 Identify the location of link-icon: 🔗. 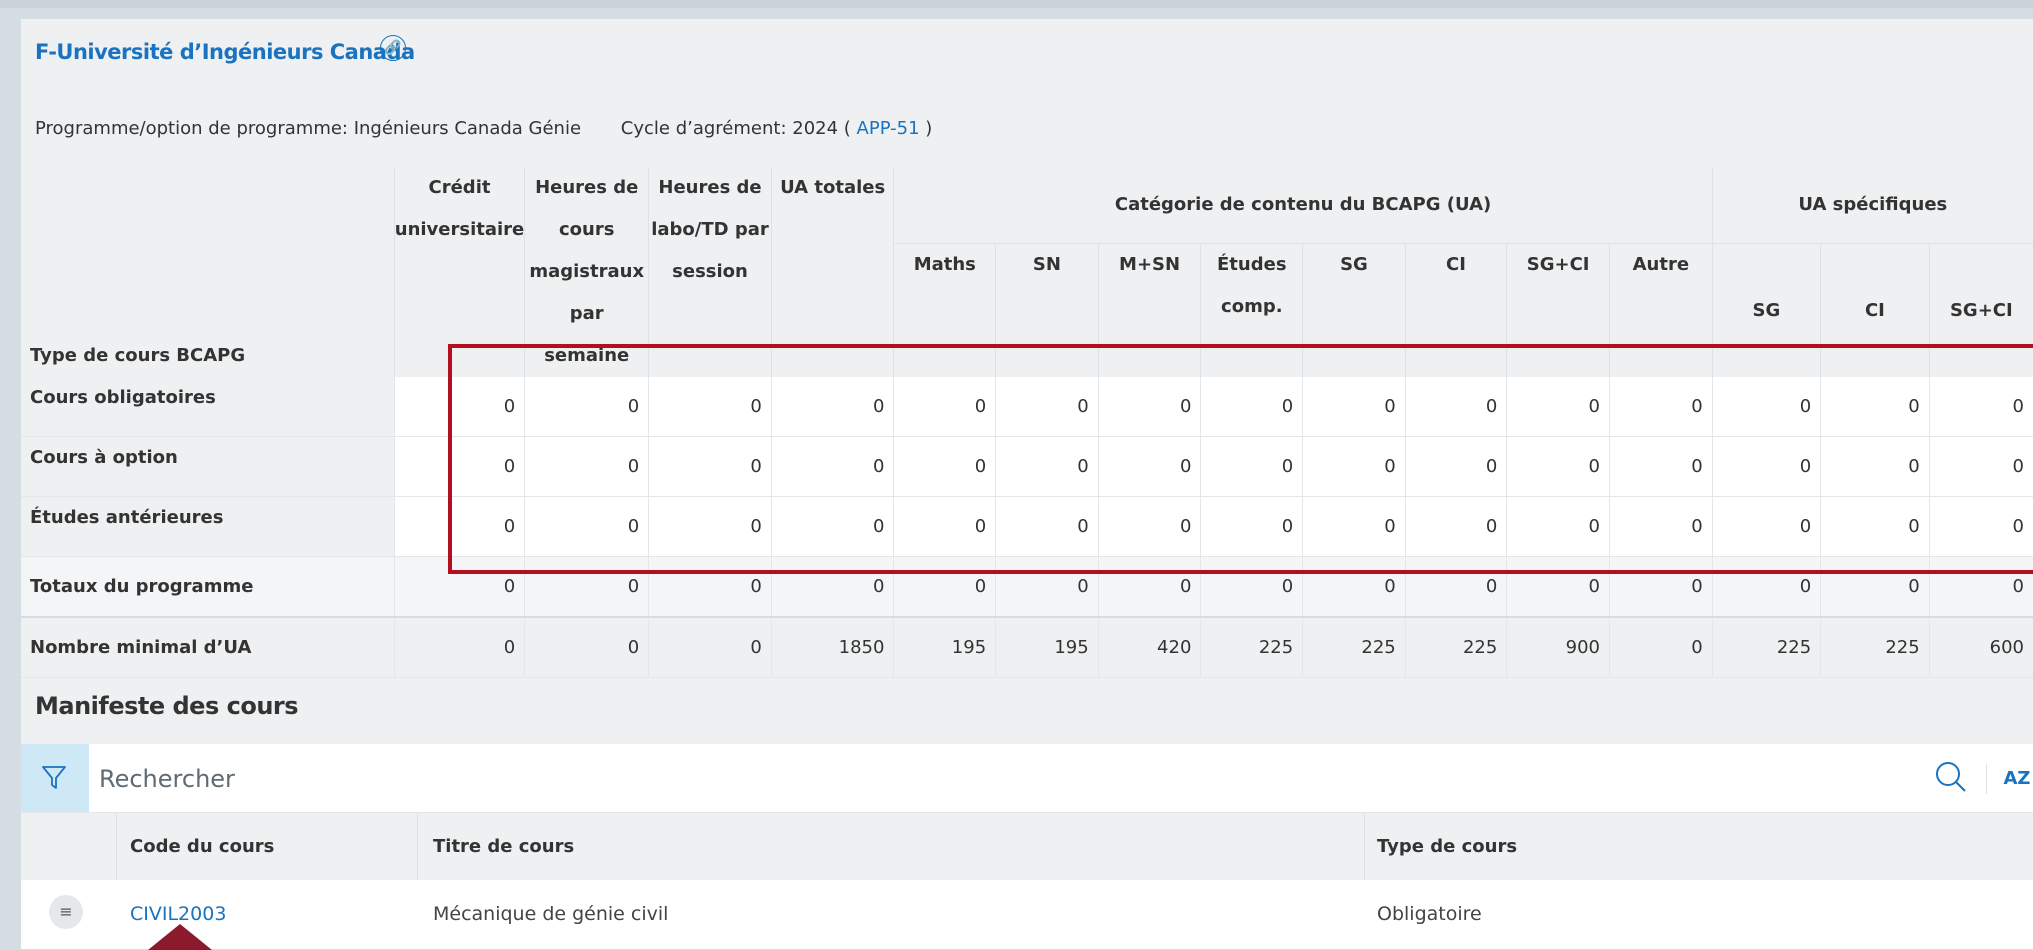
(393, 48).